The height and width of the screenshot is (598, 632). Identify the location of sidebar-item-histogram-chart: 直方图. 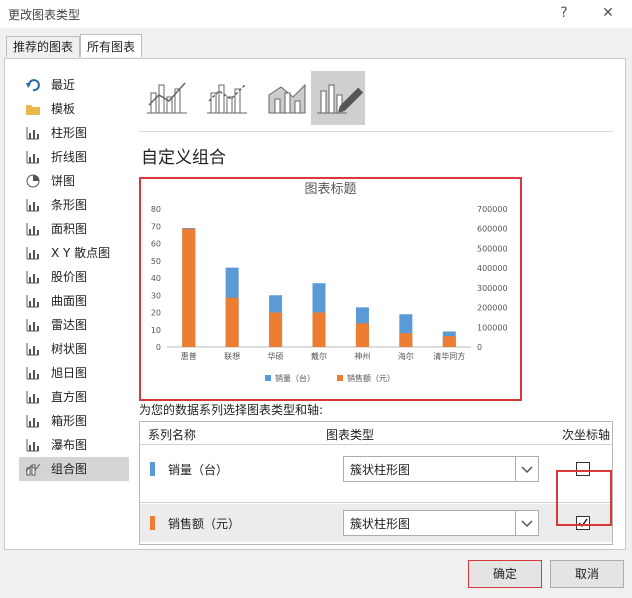
(74, 397).